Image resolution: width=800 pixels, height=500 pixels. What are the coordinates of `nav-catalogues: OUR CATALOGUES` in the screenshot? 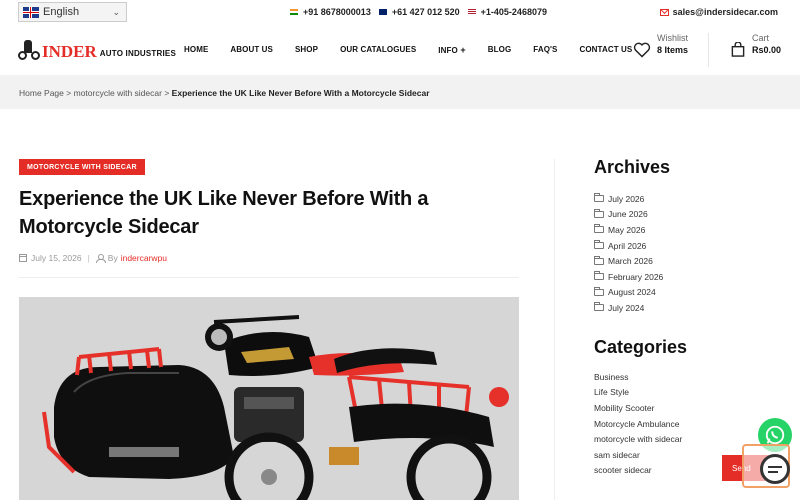 It's located at (378, 50).